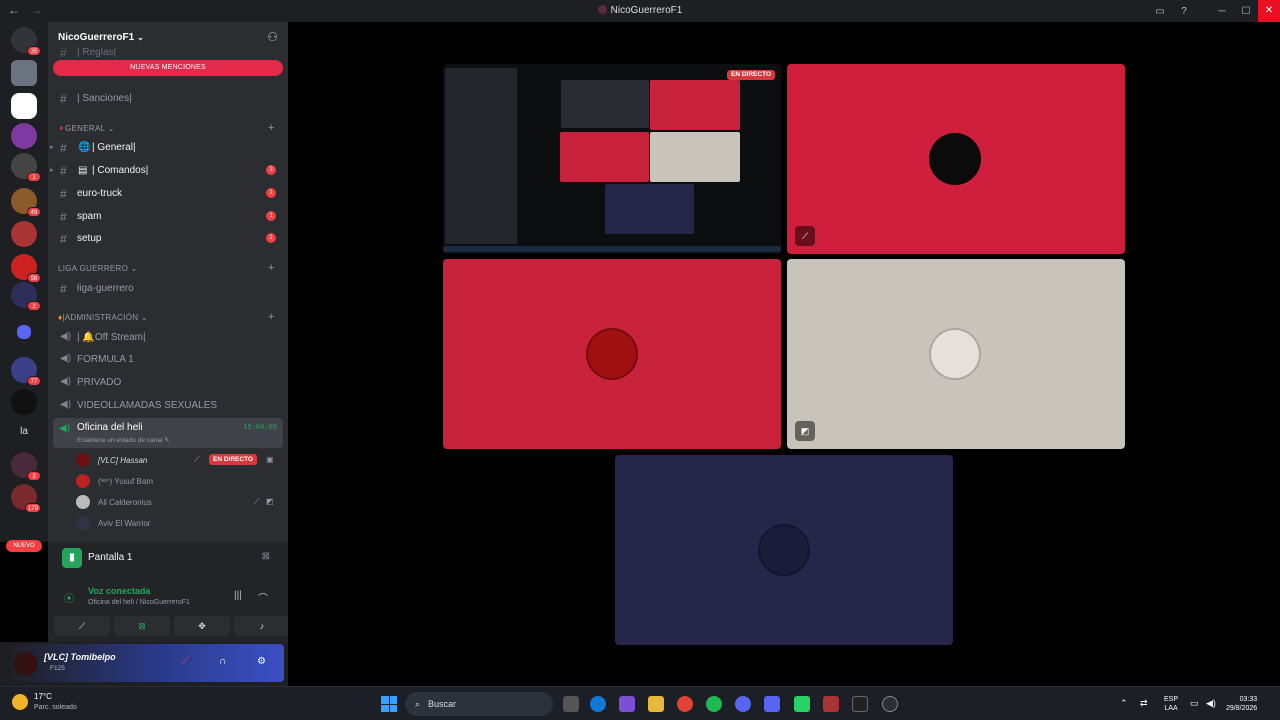 Image resolution: width=1280 pixels, height=720 pixels. What do you see at coordinates (181, 502) in the screenshot?
I see `voice-member: Ali Calderonius ⟋ ◩` at bounding box center [181, 502].